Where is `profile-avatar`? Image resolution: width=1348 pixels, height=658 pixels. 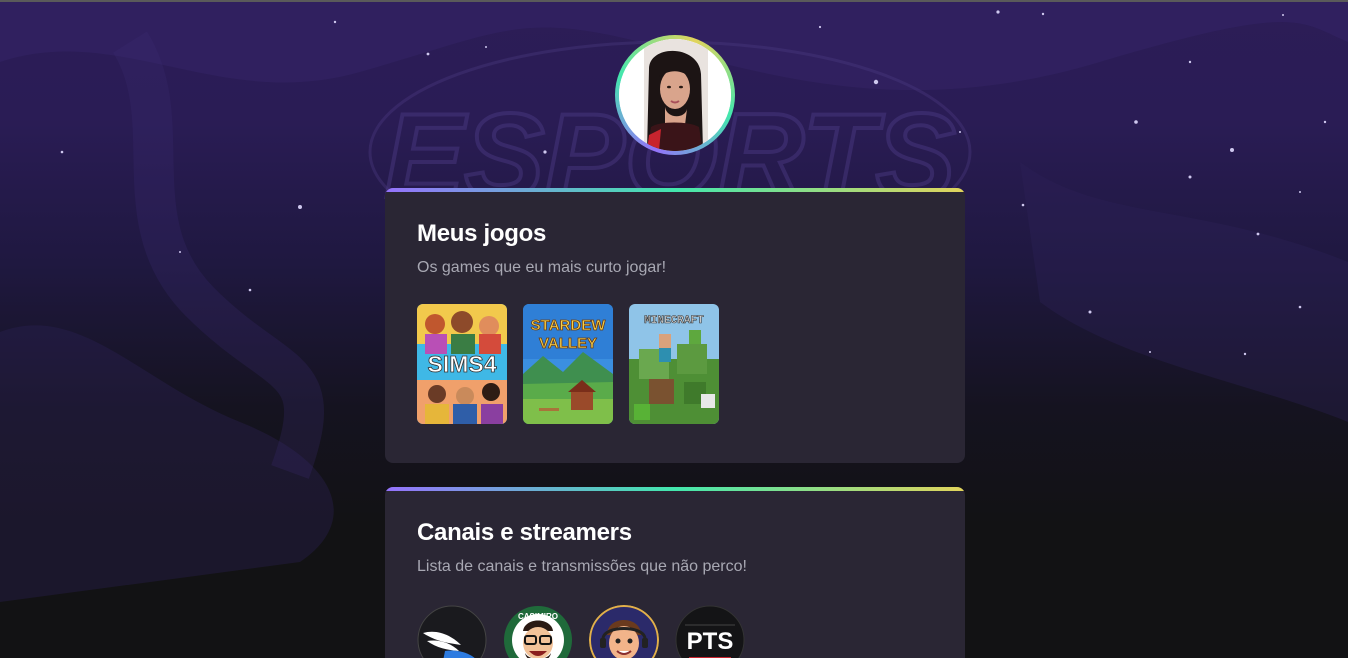 profile-avatar is located at coordinates (675, 95).